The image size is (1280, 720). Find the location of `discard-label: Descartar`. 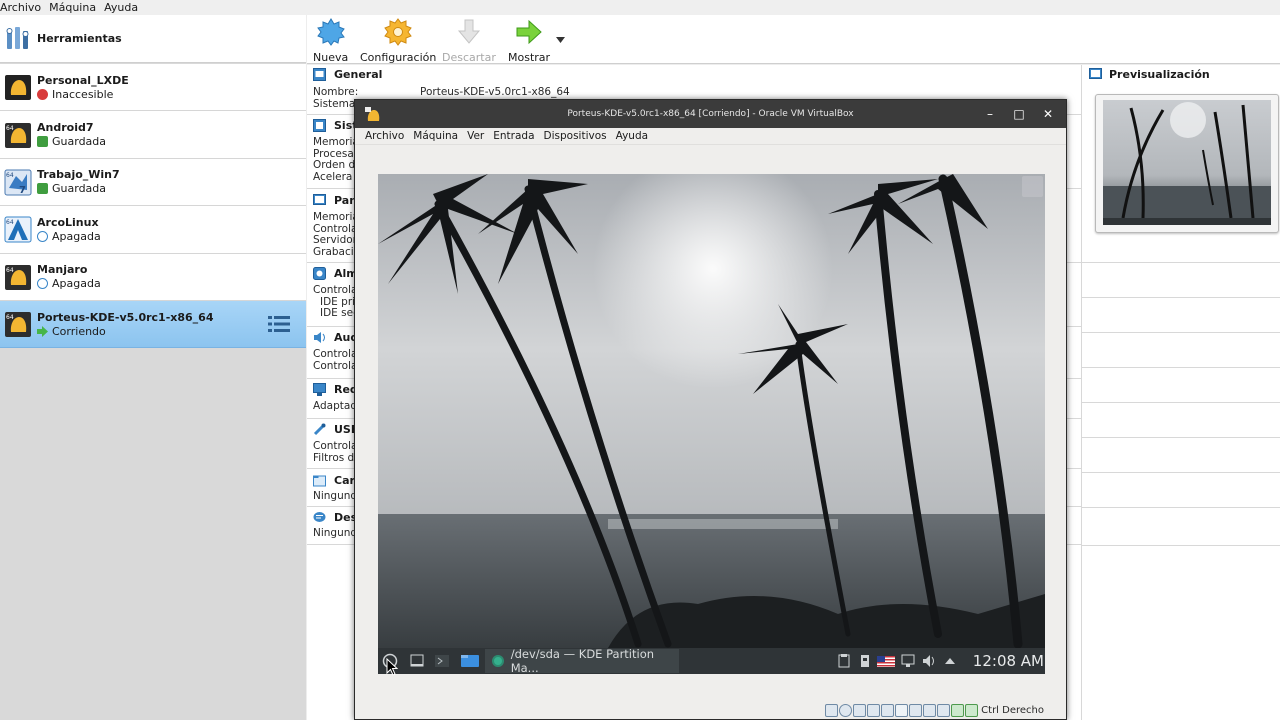

discard-label: Descartar is located at coordinates (469, 57).